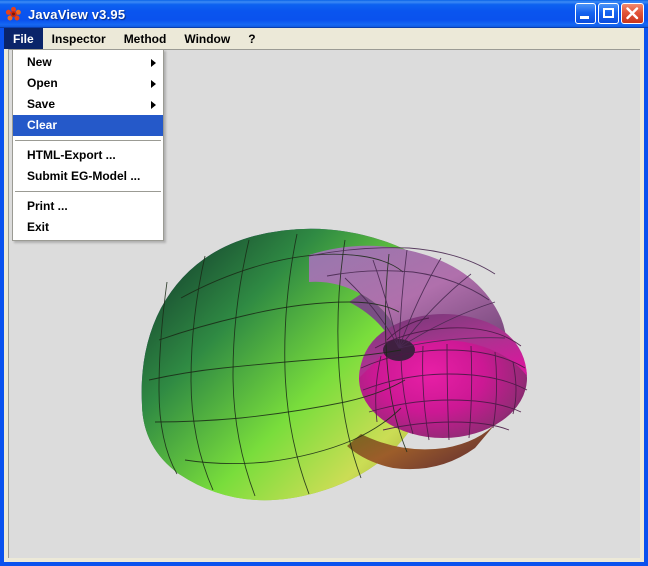  I want to click on menubar-item-help-label: ?, so click(252, 38).